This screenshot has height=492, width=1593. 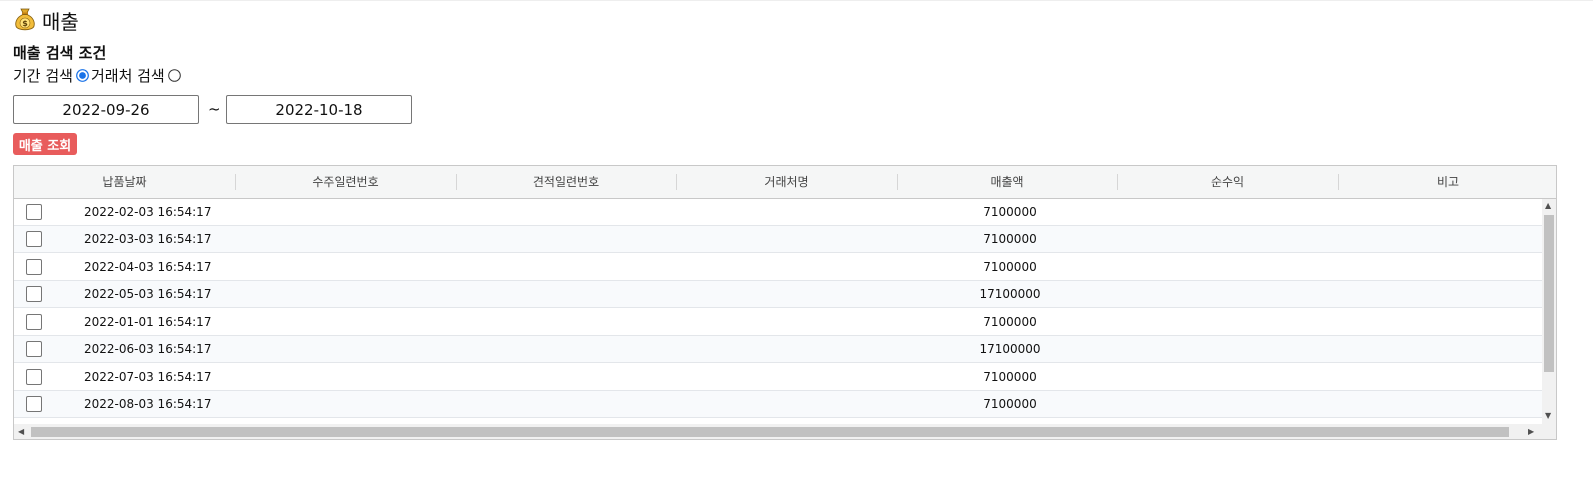 I want to click on search-section-title: 매출 검색 조건, so click(x=60, y=53).